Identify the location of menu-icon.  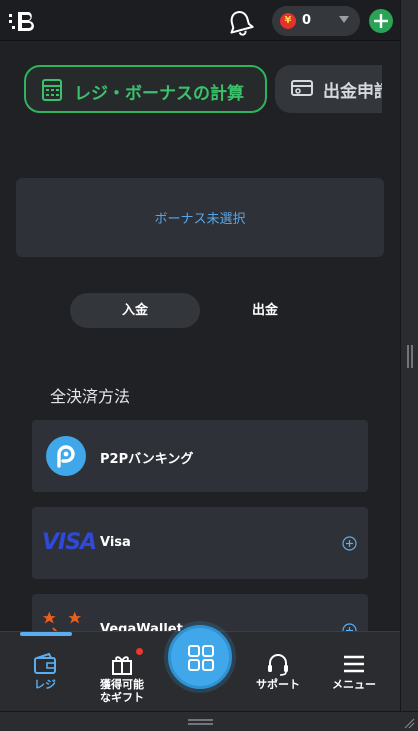
(354, 664).